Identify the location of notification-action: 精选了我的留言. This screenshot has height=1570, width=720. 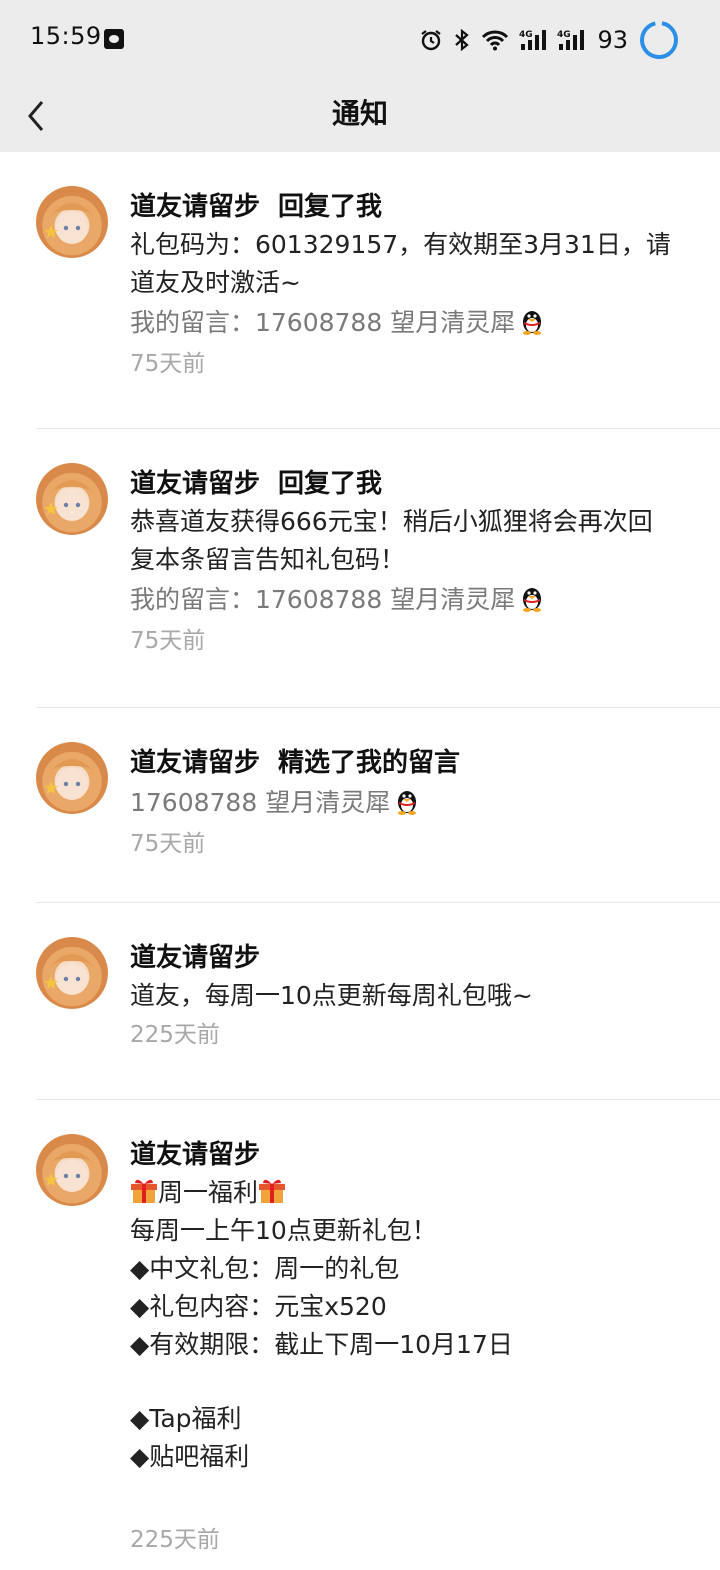
(369, 763).